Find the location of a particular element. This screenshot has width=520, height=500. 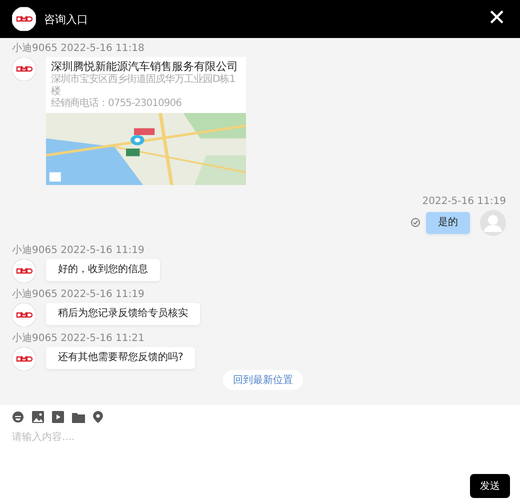

message-meta: 2022-5-16 11:19 is located at coordinates (464, 201).